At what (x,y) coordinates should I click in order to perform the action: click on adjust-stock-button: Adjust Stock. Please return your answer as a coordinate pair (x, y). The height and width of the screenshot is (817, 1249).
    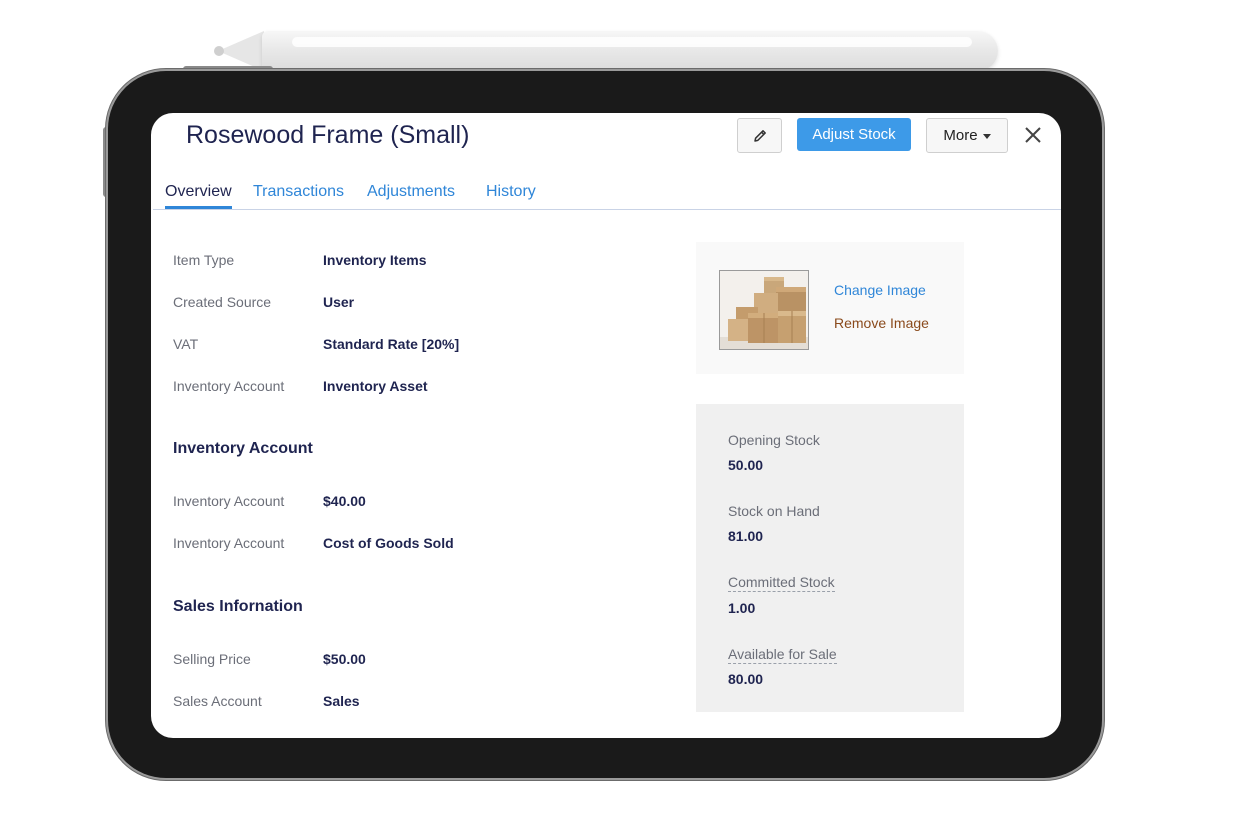
    Looking at the image, I should click on (854, 134).